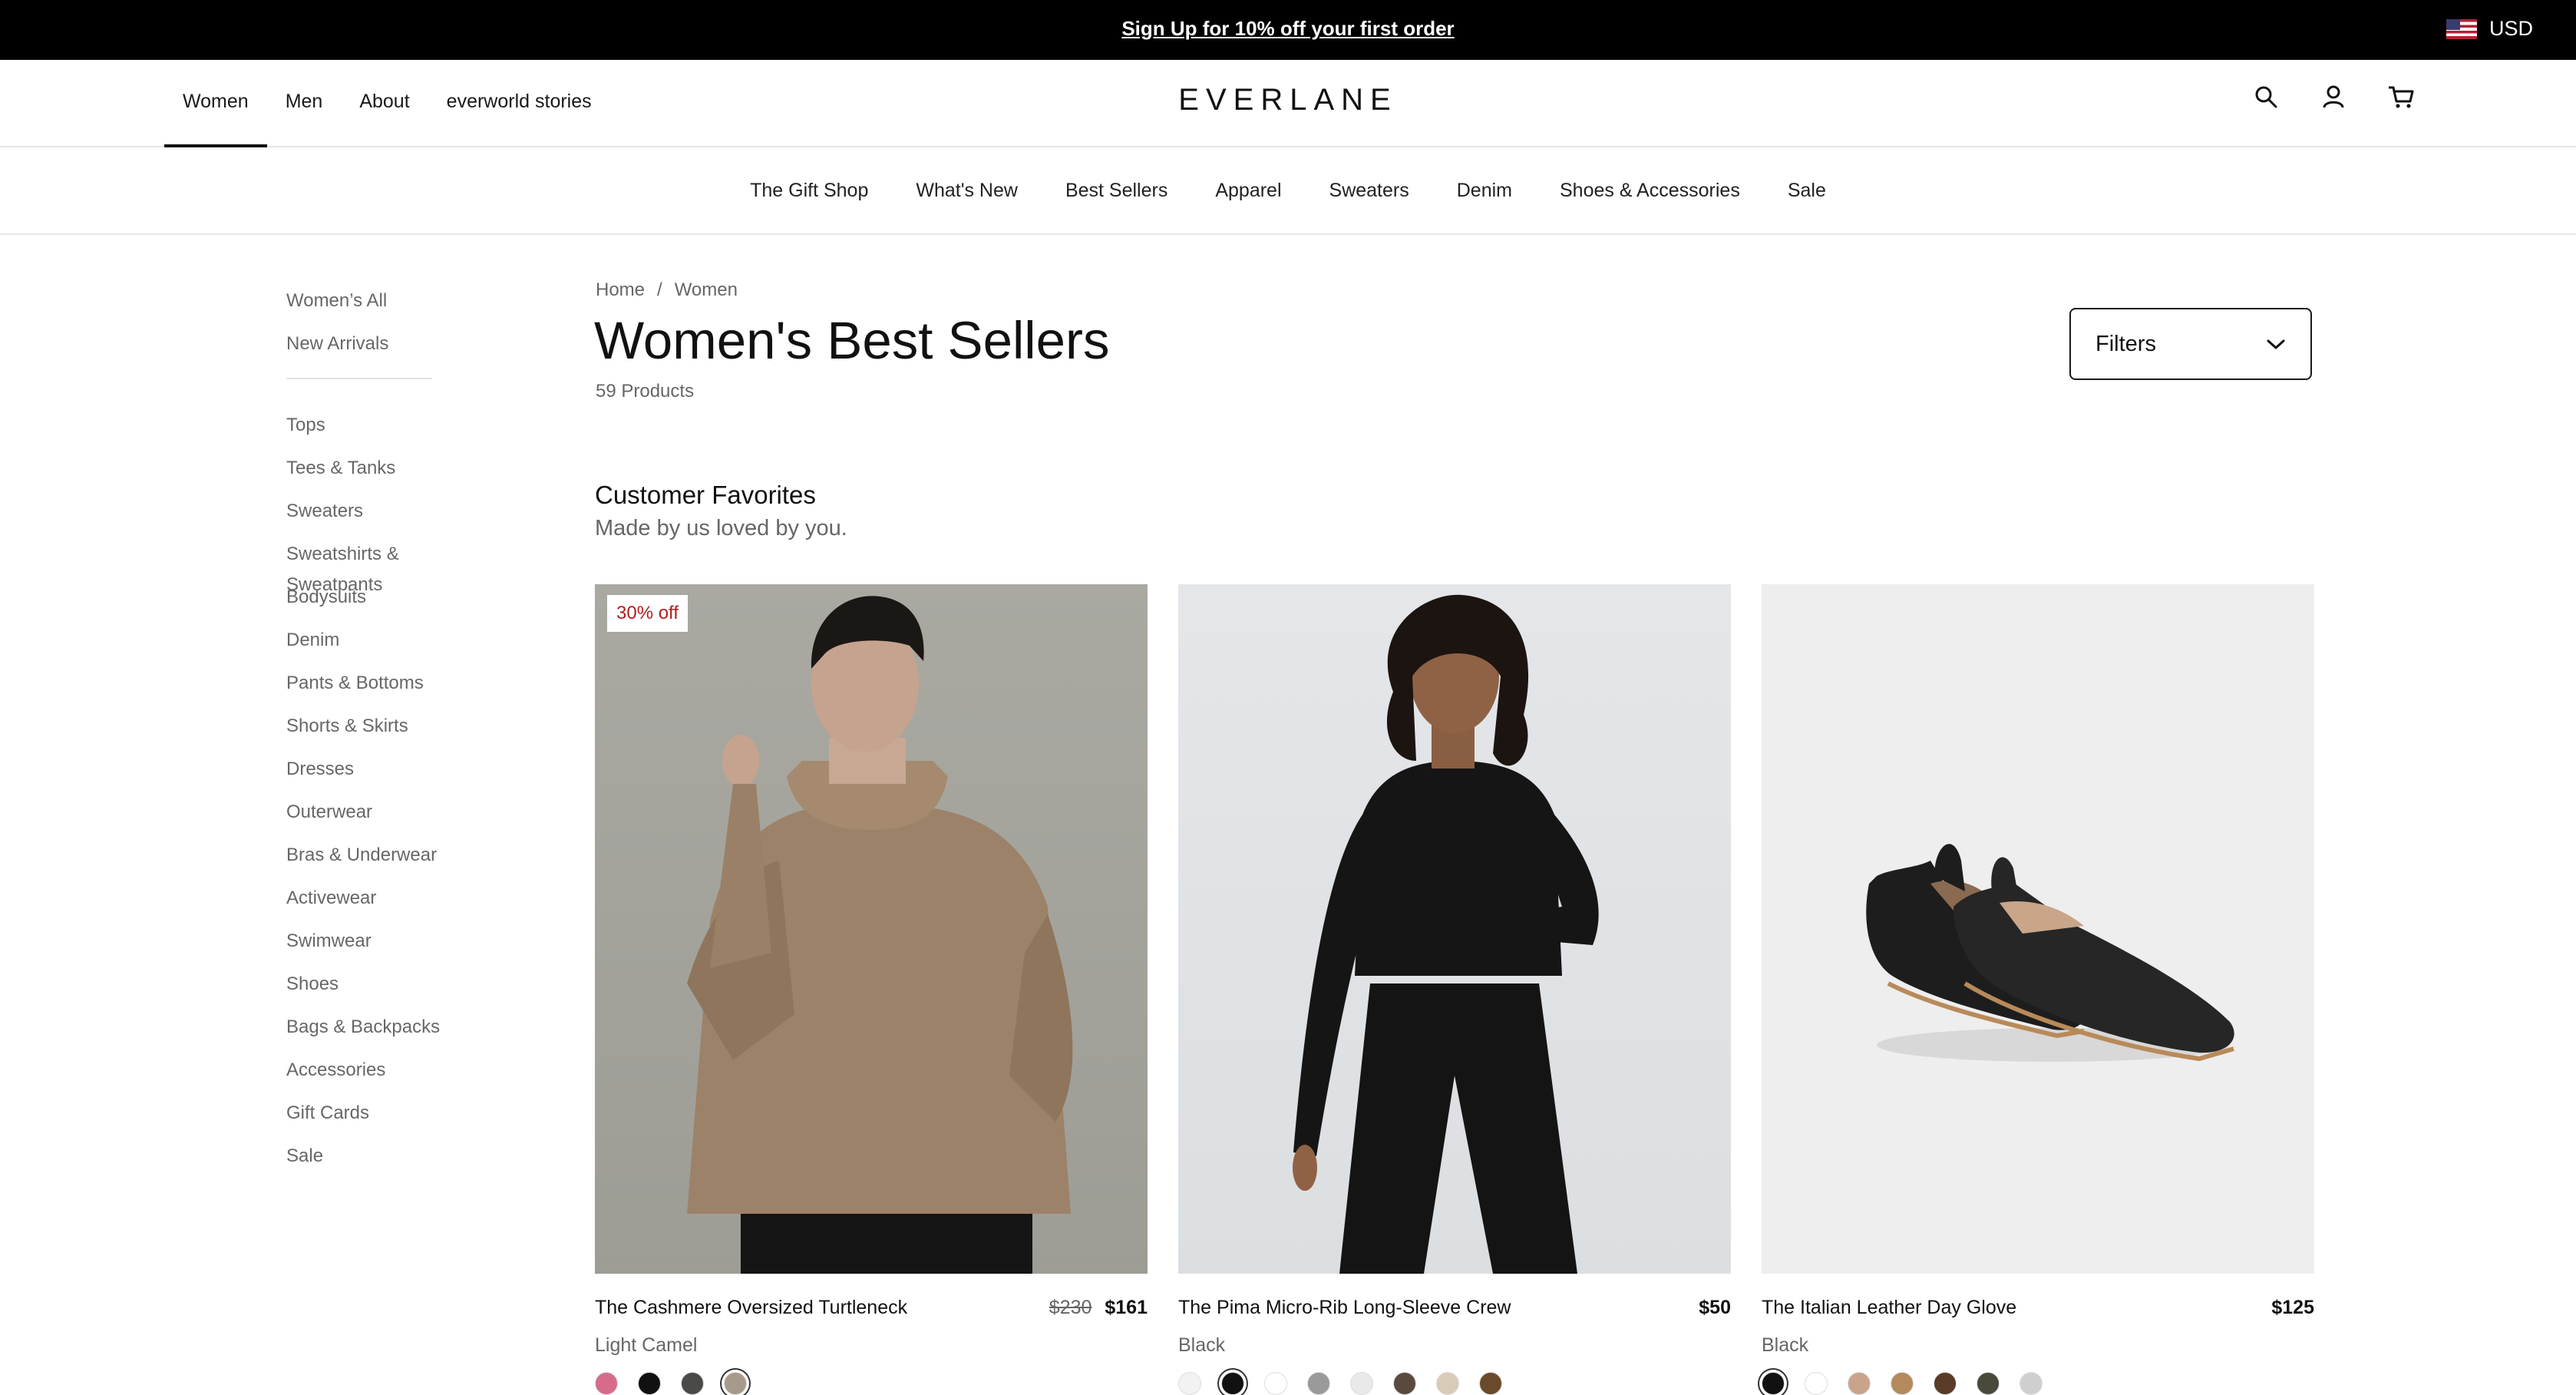 This screenshot has width=2576, height=1395. I want to click on sidebar-item-swimwear: Swimwear, so click(386, 947).